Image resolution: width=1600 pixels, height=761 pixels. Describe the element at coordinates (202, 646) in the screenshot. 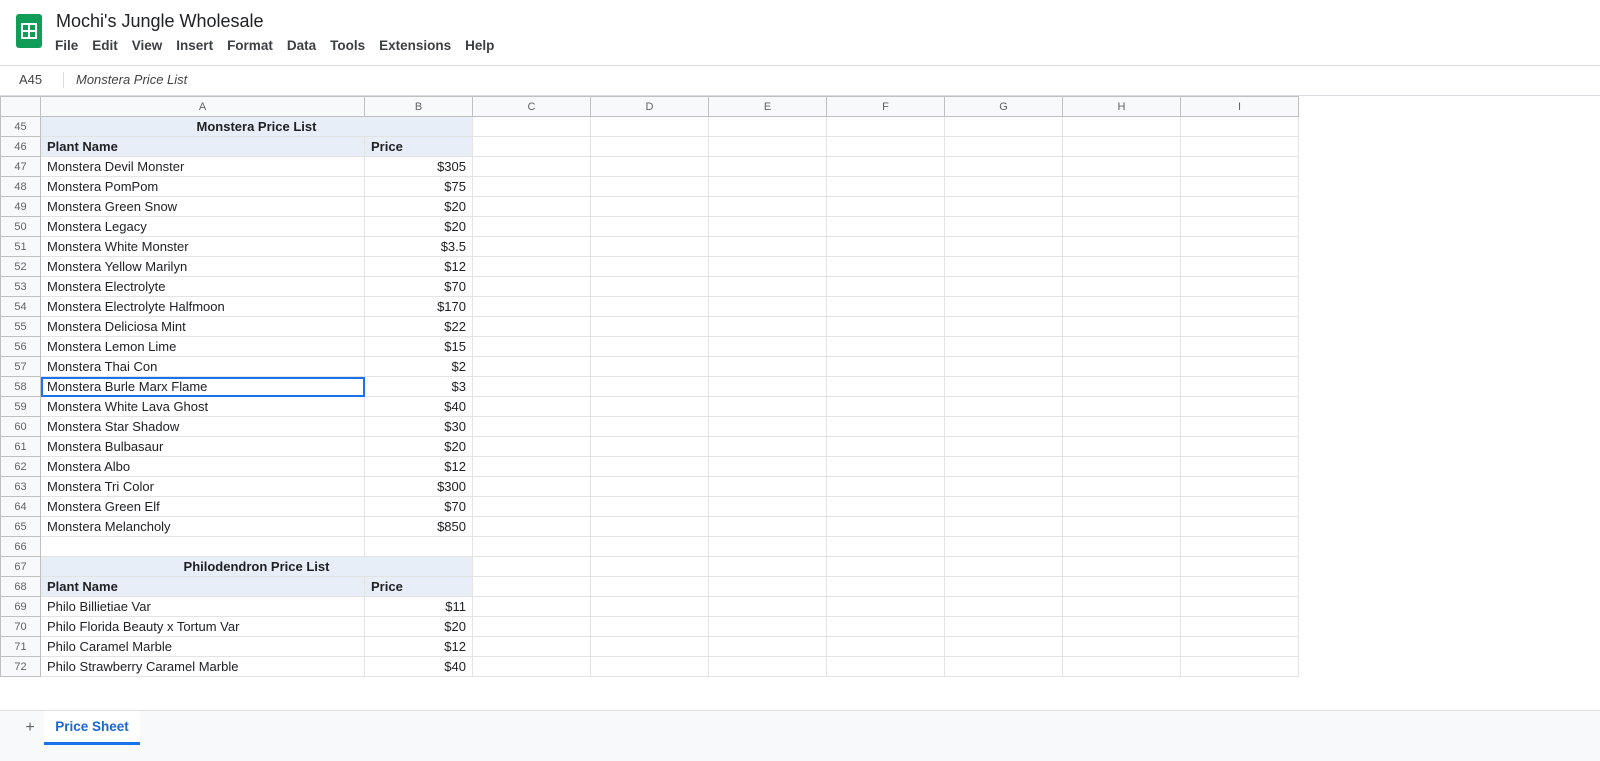

I see `plant-name-cell: Philo Caramel Marble` at that location.